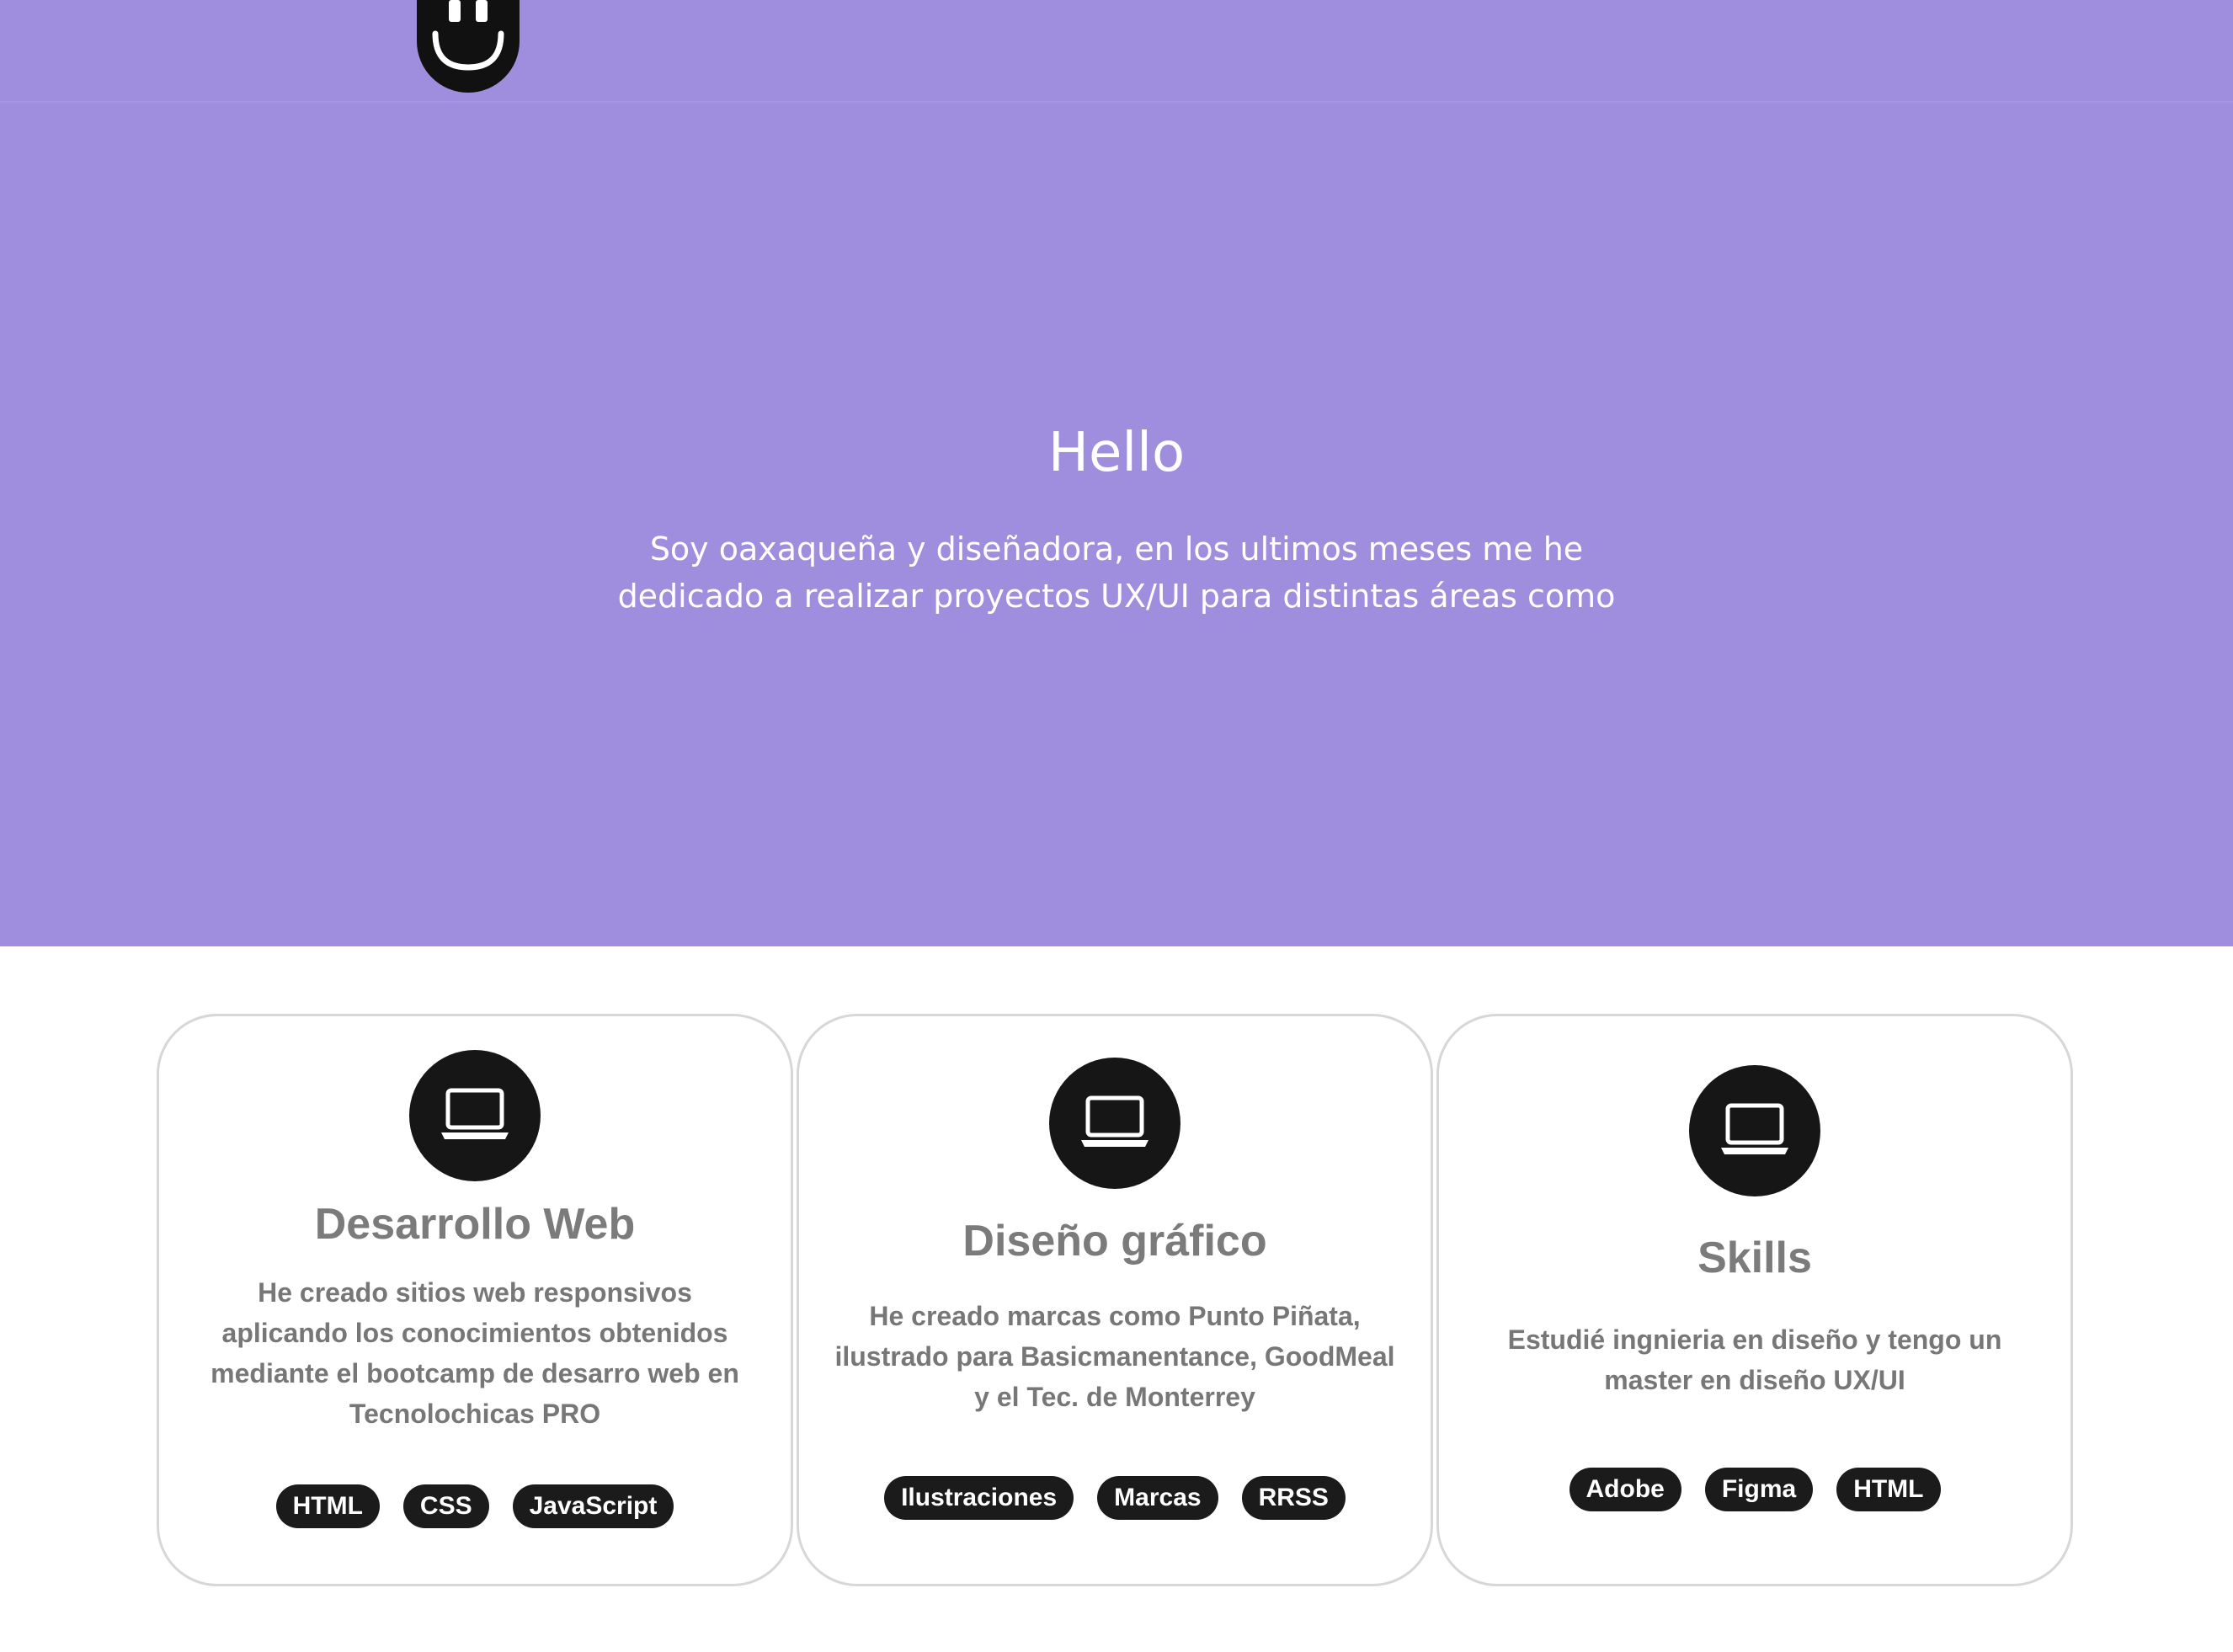 This screenshot has width=2233, height=1652. Describe the element at coordinates (1759, 1489) in the screenshot. I see `tag-badge: Figma` at that location.